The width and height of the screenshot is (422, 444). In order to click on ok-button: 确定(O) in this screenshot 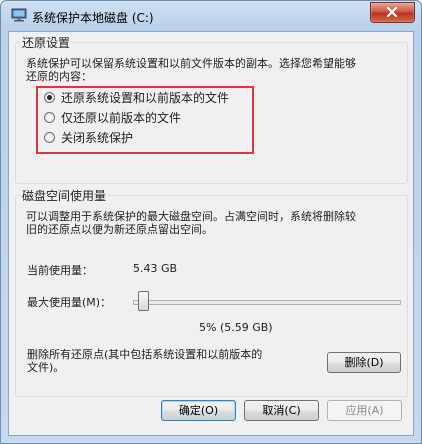, I will do `click(198, 410)`.